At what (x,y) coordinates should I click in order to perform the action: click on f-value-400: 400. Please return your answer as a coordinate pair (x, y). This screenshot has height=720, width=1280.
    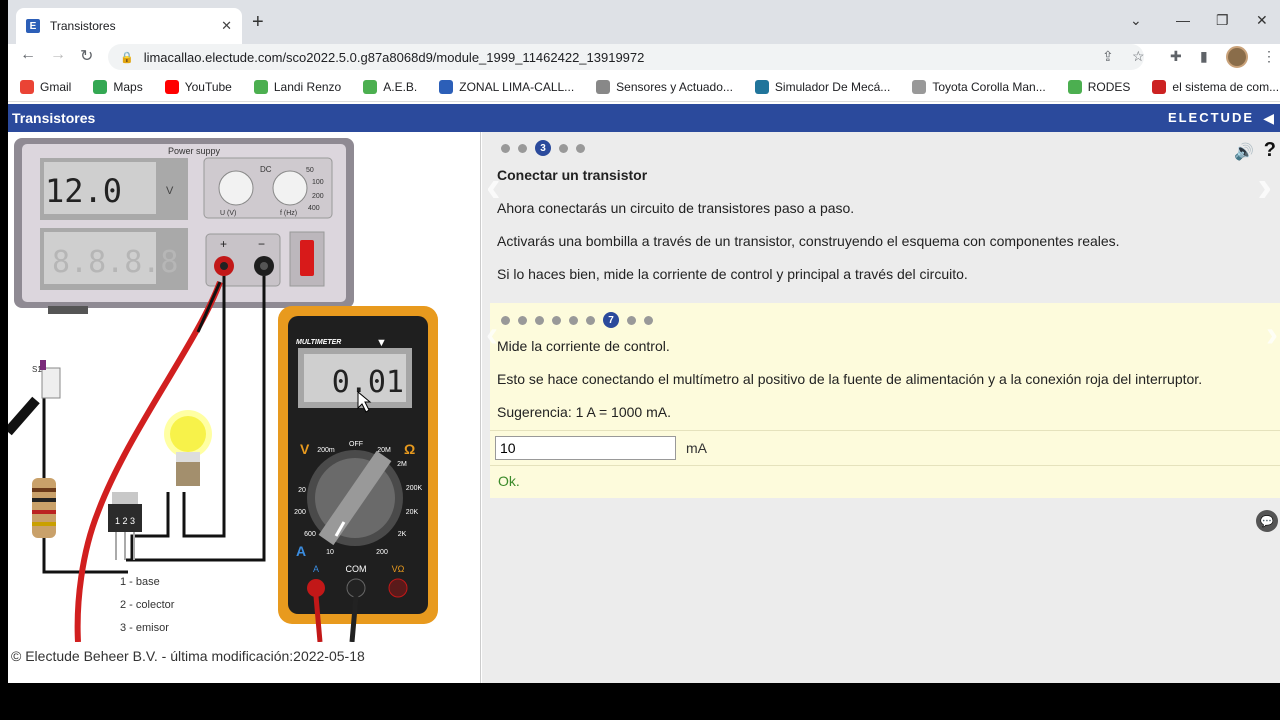
    Looking at the image, I should click on (314, 208).